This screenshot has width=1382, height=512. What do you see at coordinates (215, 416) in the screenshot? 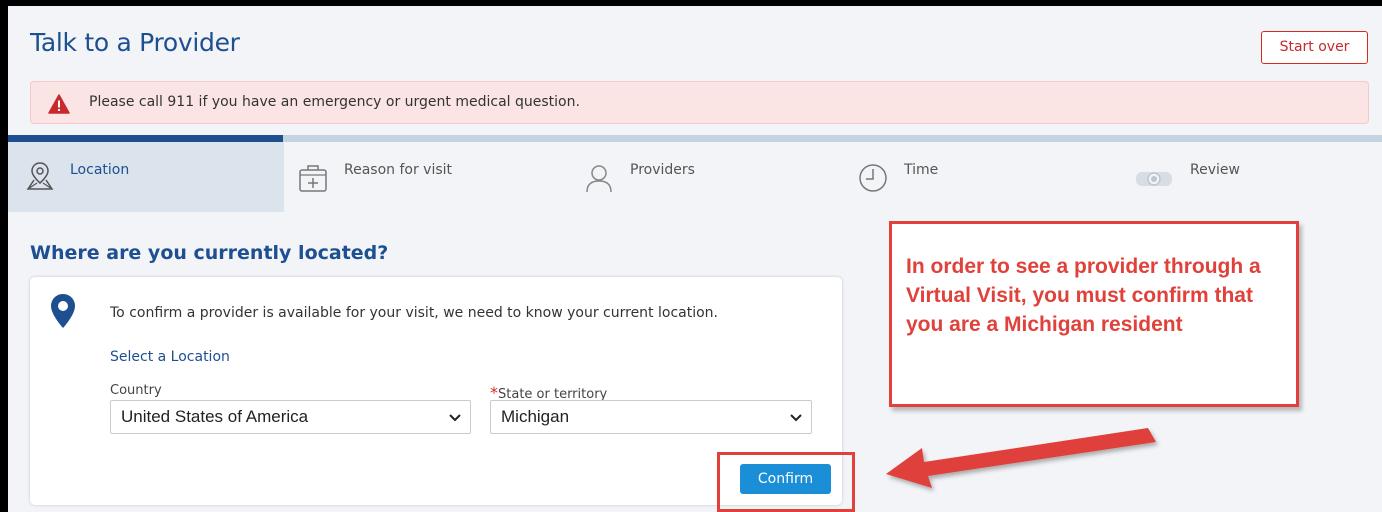
I see `country-selected-value: United States of America` at bounding box center [215, 416].